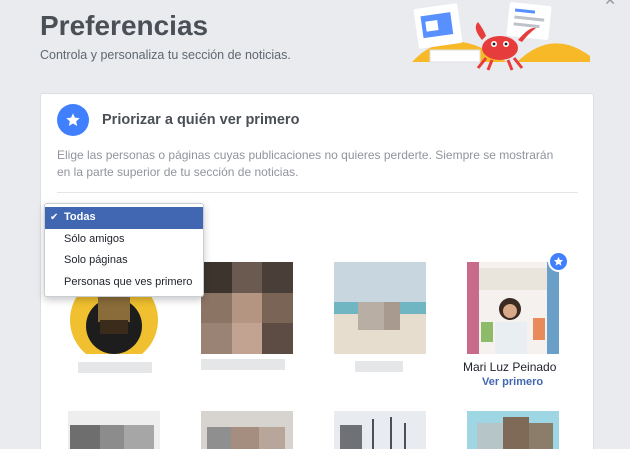 The width and height of the screenshot is (630, 449). What do you see at coordinates (510, 367) in the screenshot?
I see `person-name: Mari Luz Peinado` at bounding box center [510, 367].